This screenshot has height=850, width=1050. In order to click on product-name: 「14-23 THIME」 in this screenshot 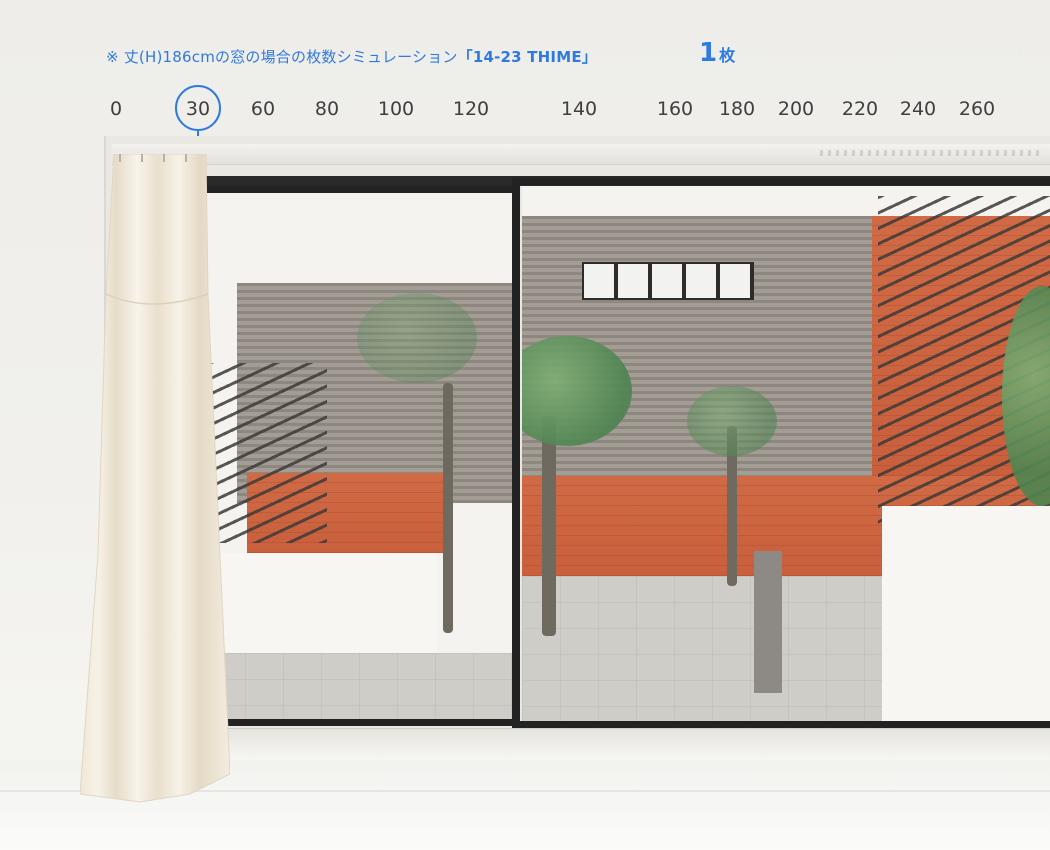, I will do `click(527, 57)`.